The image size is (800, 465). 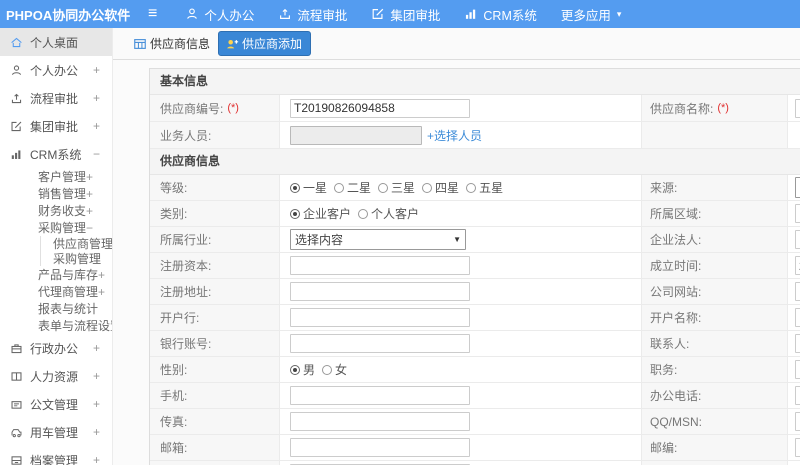 What do you see at coordinates (682, 108) in the screenshot?
I see `form-label: 供应商名称:` at bounding box center [682, 108].